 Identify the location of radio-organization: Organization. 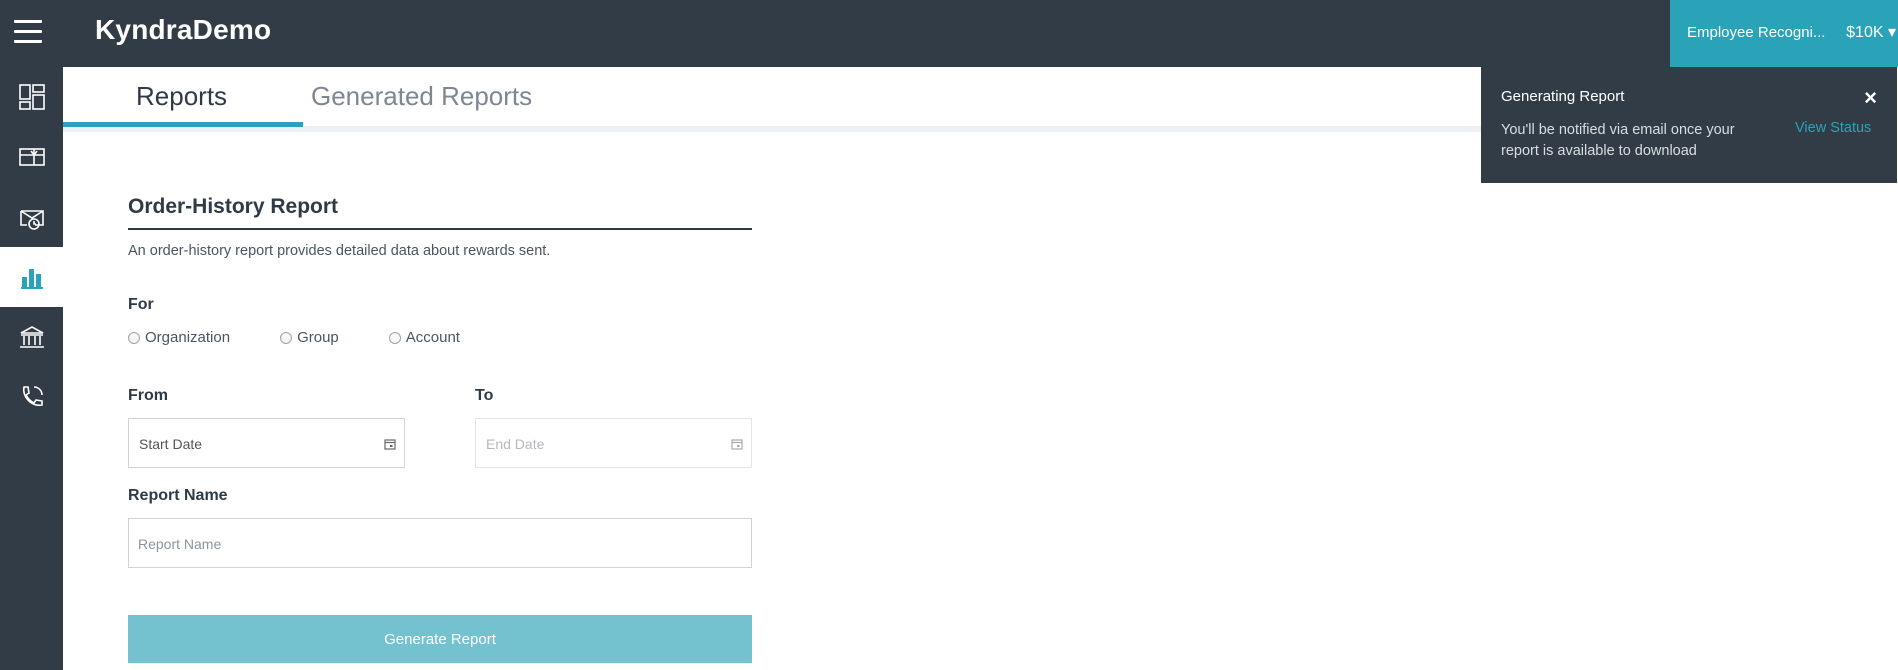
(179, 337).